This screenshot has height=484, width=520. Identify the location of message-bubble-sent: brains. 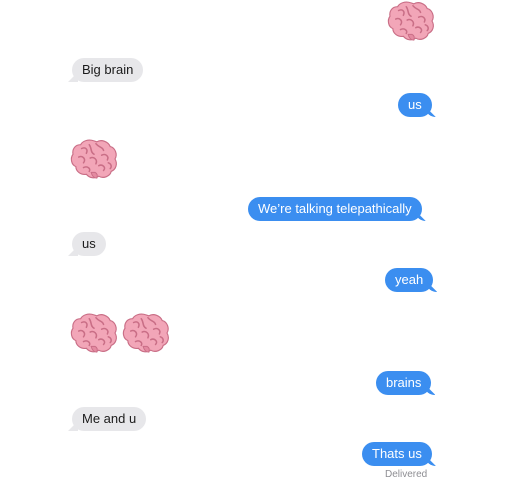
(404, 383).